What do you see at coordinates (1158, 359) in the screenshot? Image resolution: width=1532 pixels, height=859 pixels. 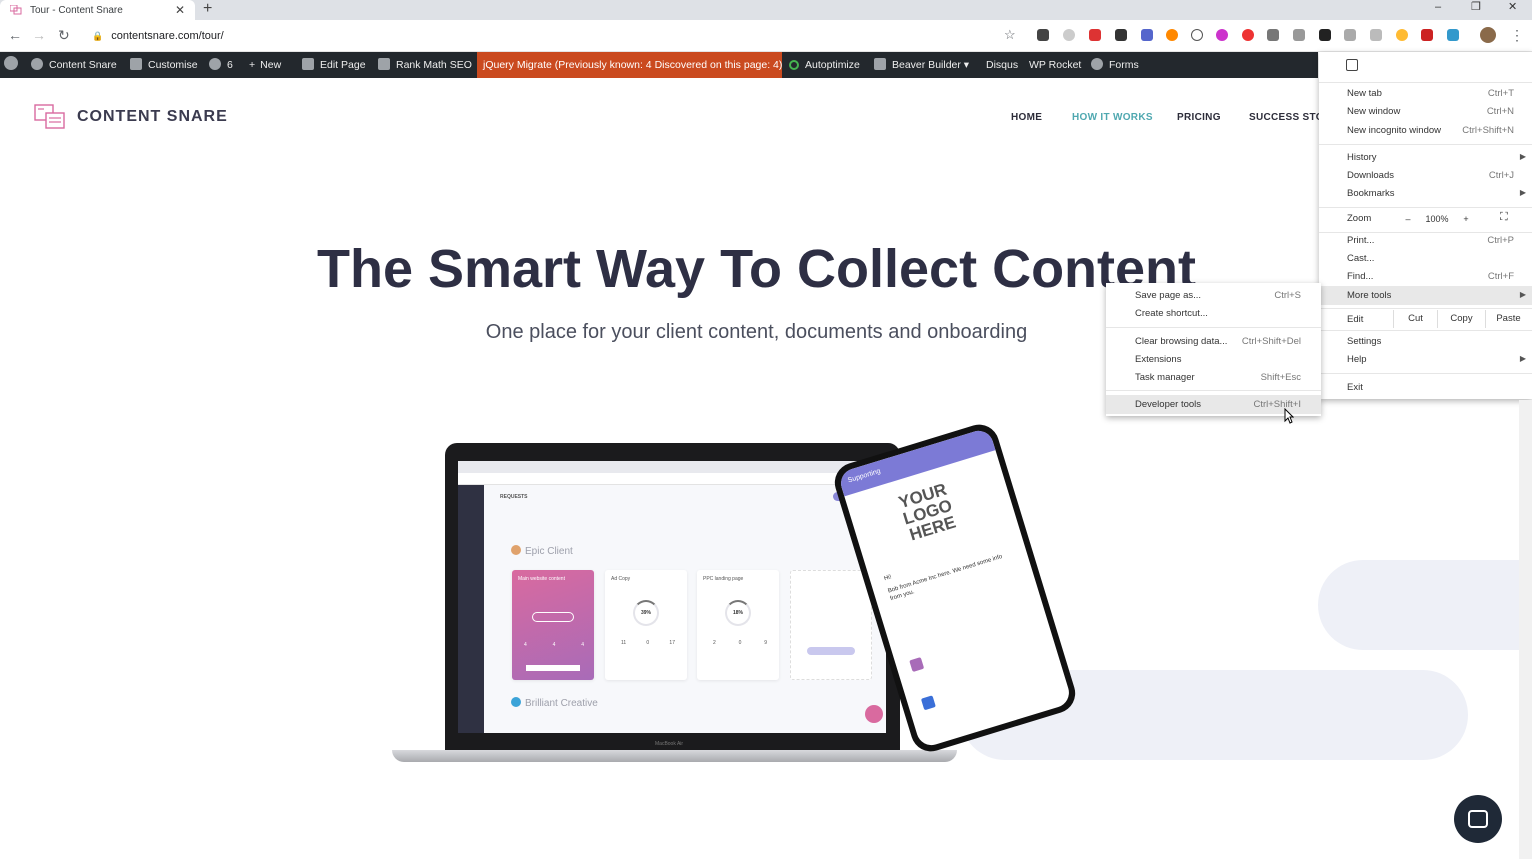 I see `submenu-extensions: Extensions` at bounding box center [1158, 359].